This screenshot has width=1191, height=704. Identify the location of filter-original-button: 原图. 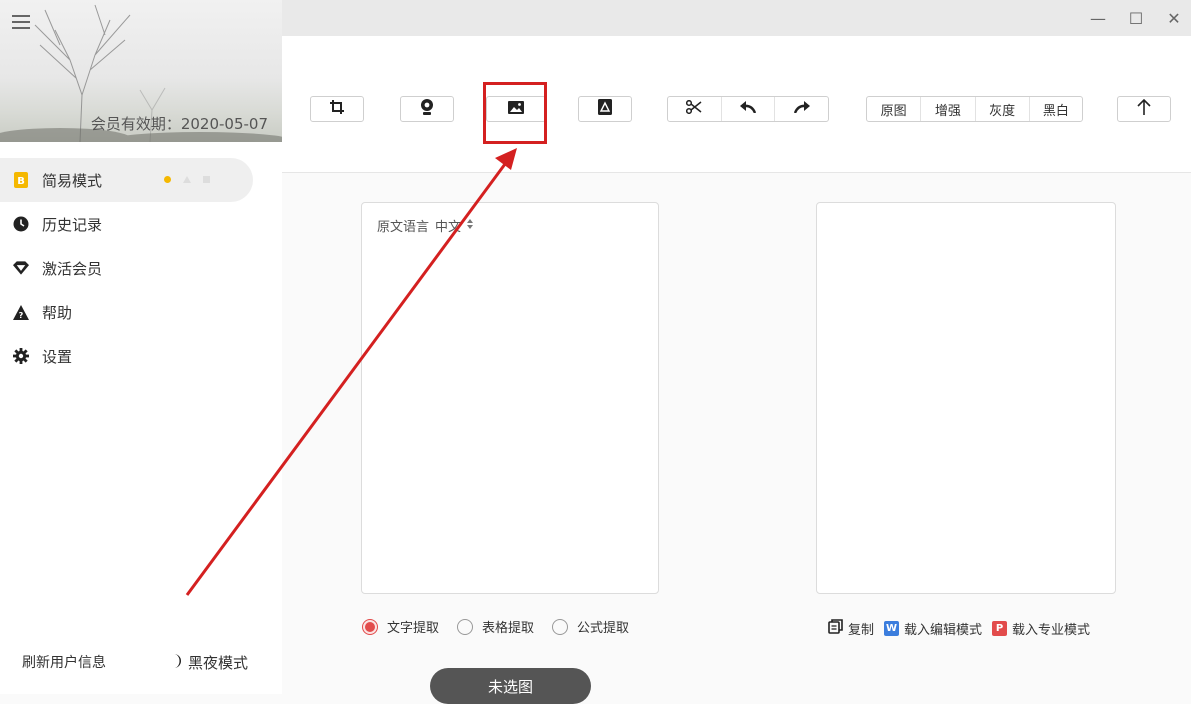
(893, 109).